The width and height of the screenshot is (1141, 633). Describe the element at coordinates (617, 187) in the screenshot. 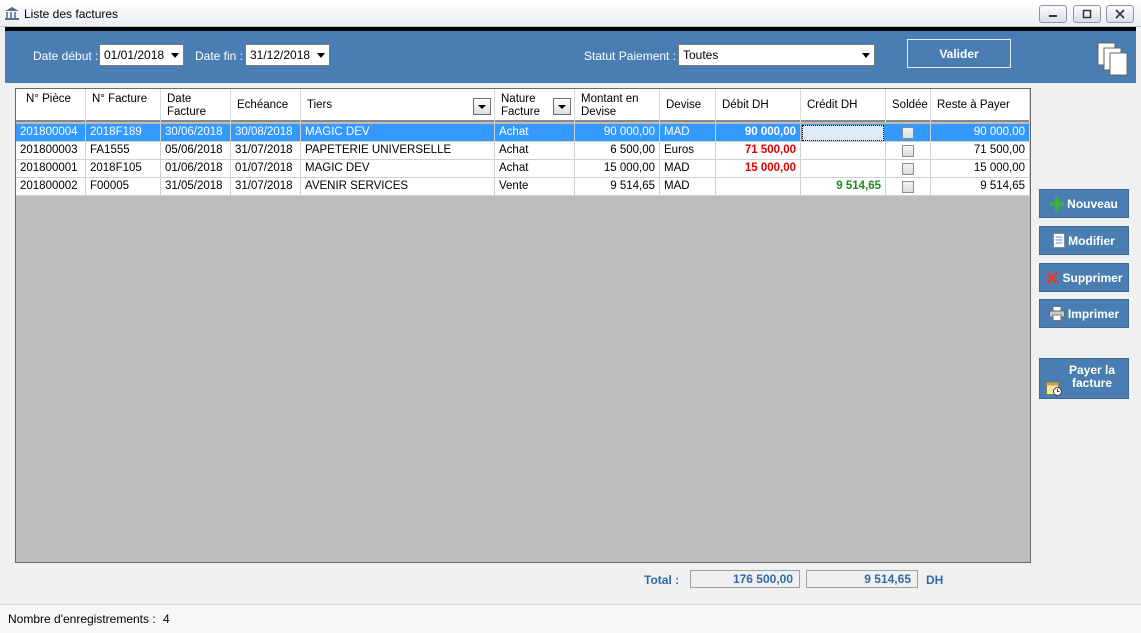

I see `cell-montant: 9 514,65` at that location.